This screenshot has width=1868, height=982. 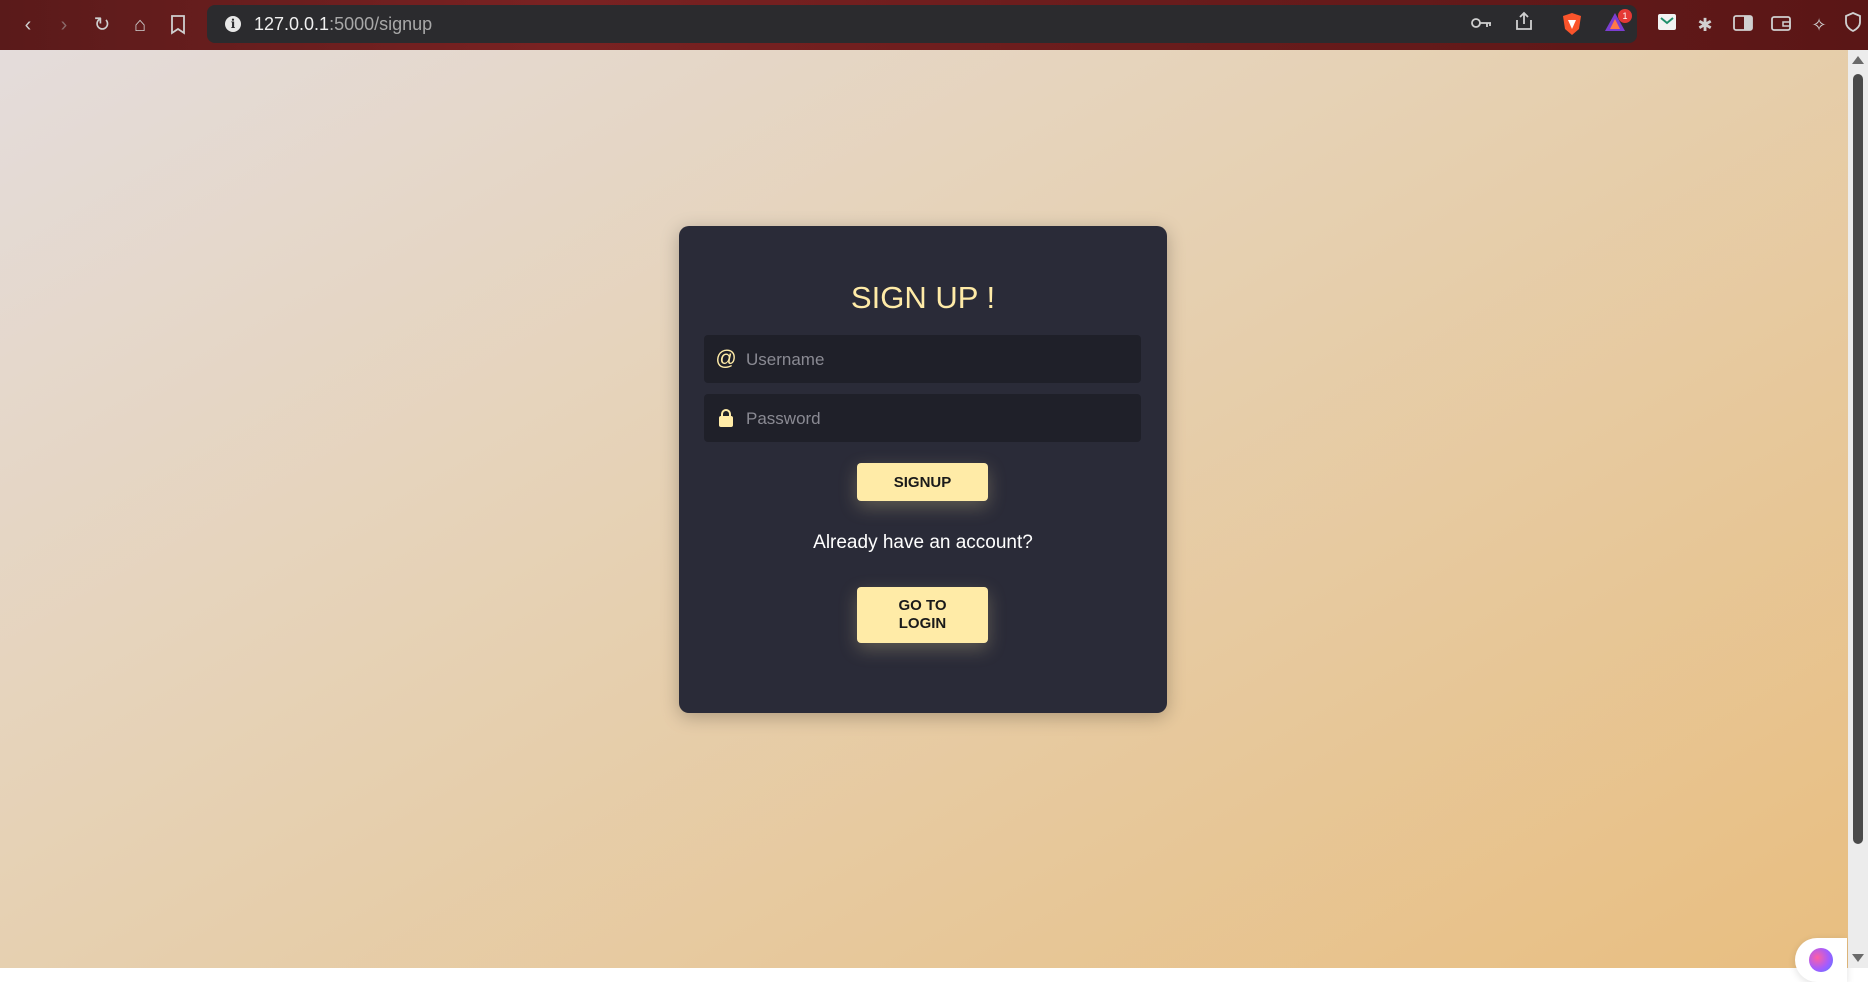 I want to click on share-icon, so click(x=1524, y=24).